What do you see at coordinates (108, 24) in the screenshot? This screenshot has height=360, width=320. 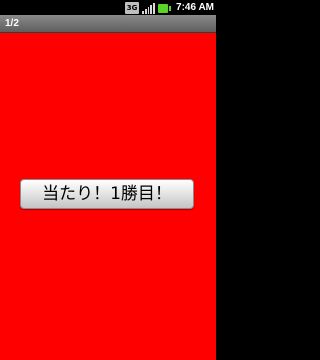 I see `title-bar: 1/2` at bounding box center [108, 24].